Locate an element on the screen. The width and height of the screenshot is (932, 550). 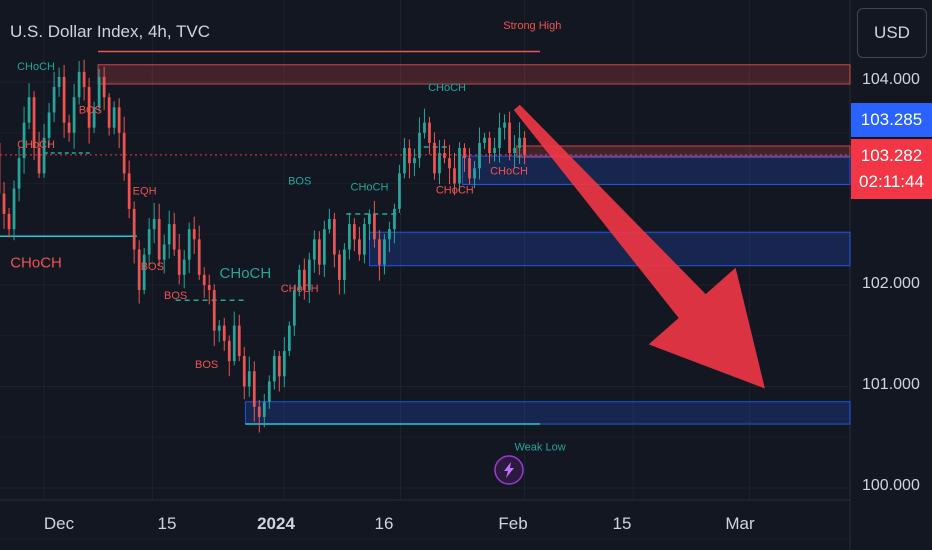
supply-zone is located at coordinates (474, 74).